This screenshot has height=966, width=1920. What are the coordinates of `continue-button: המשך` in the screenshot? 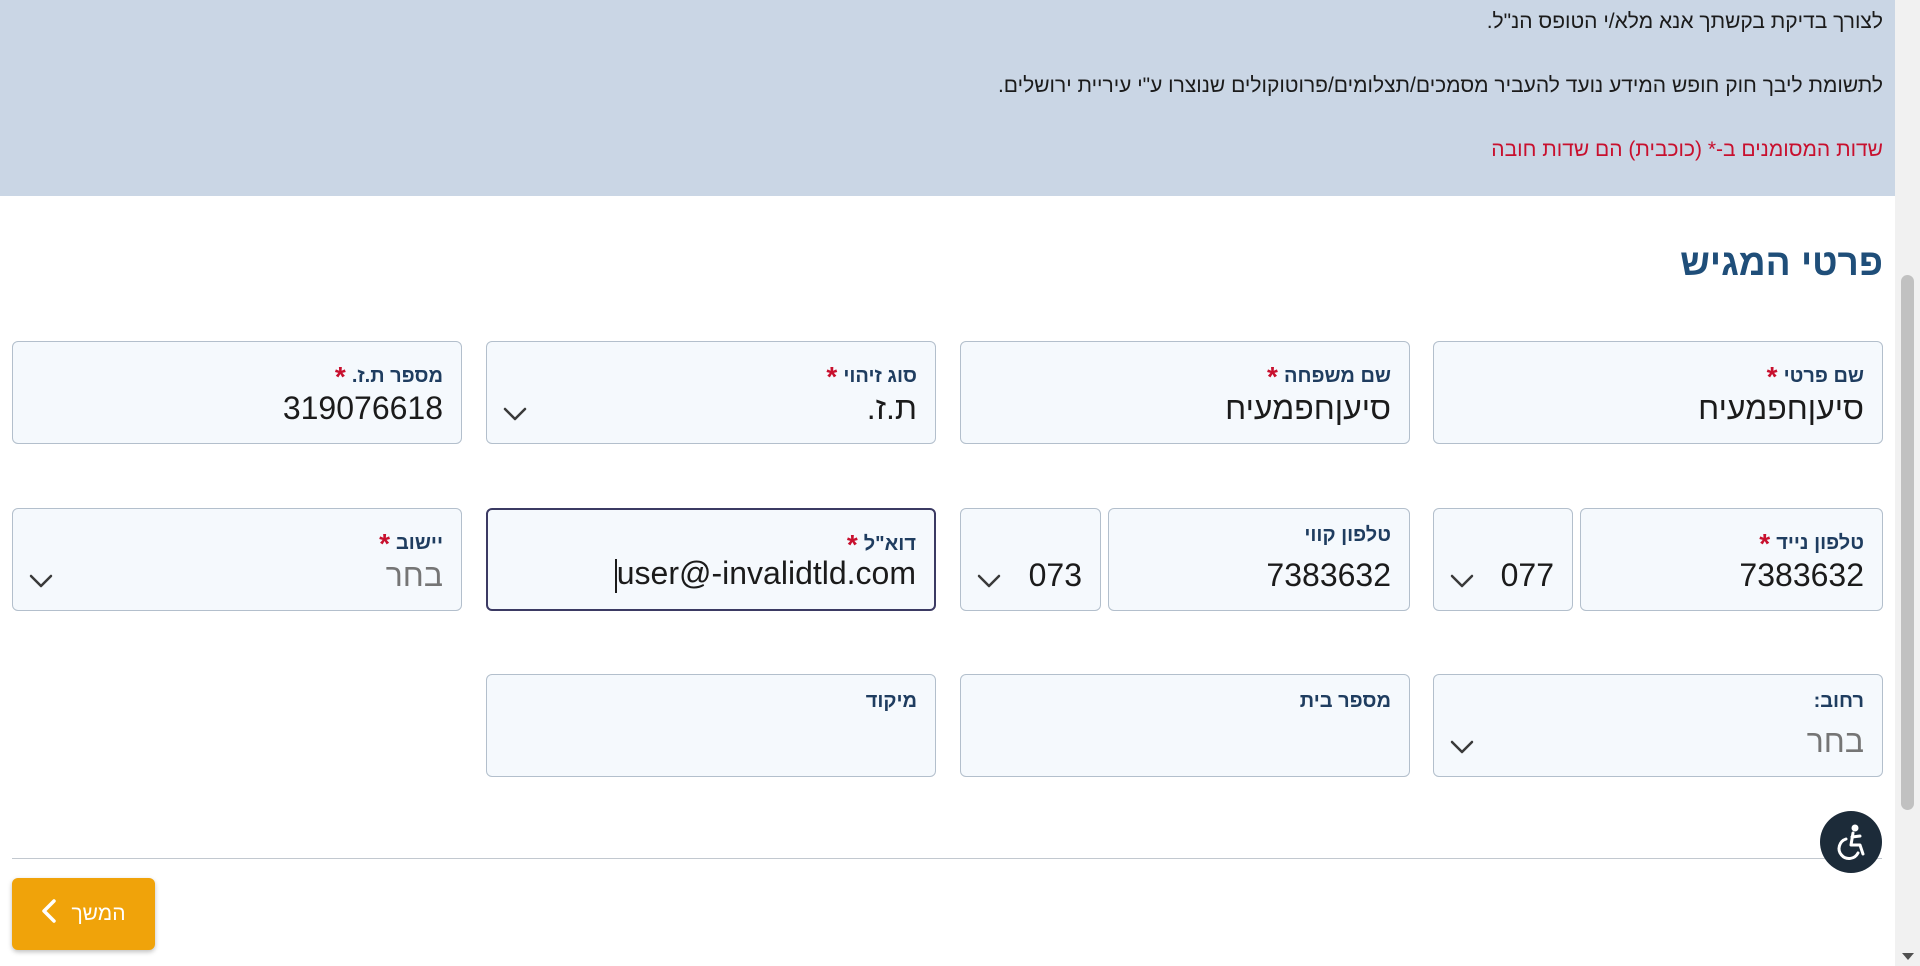 It's located at (83, 914).